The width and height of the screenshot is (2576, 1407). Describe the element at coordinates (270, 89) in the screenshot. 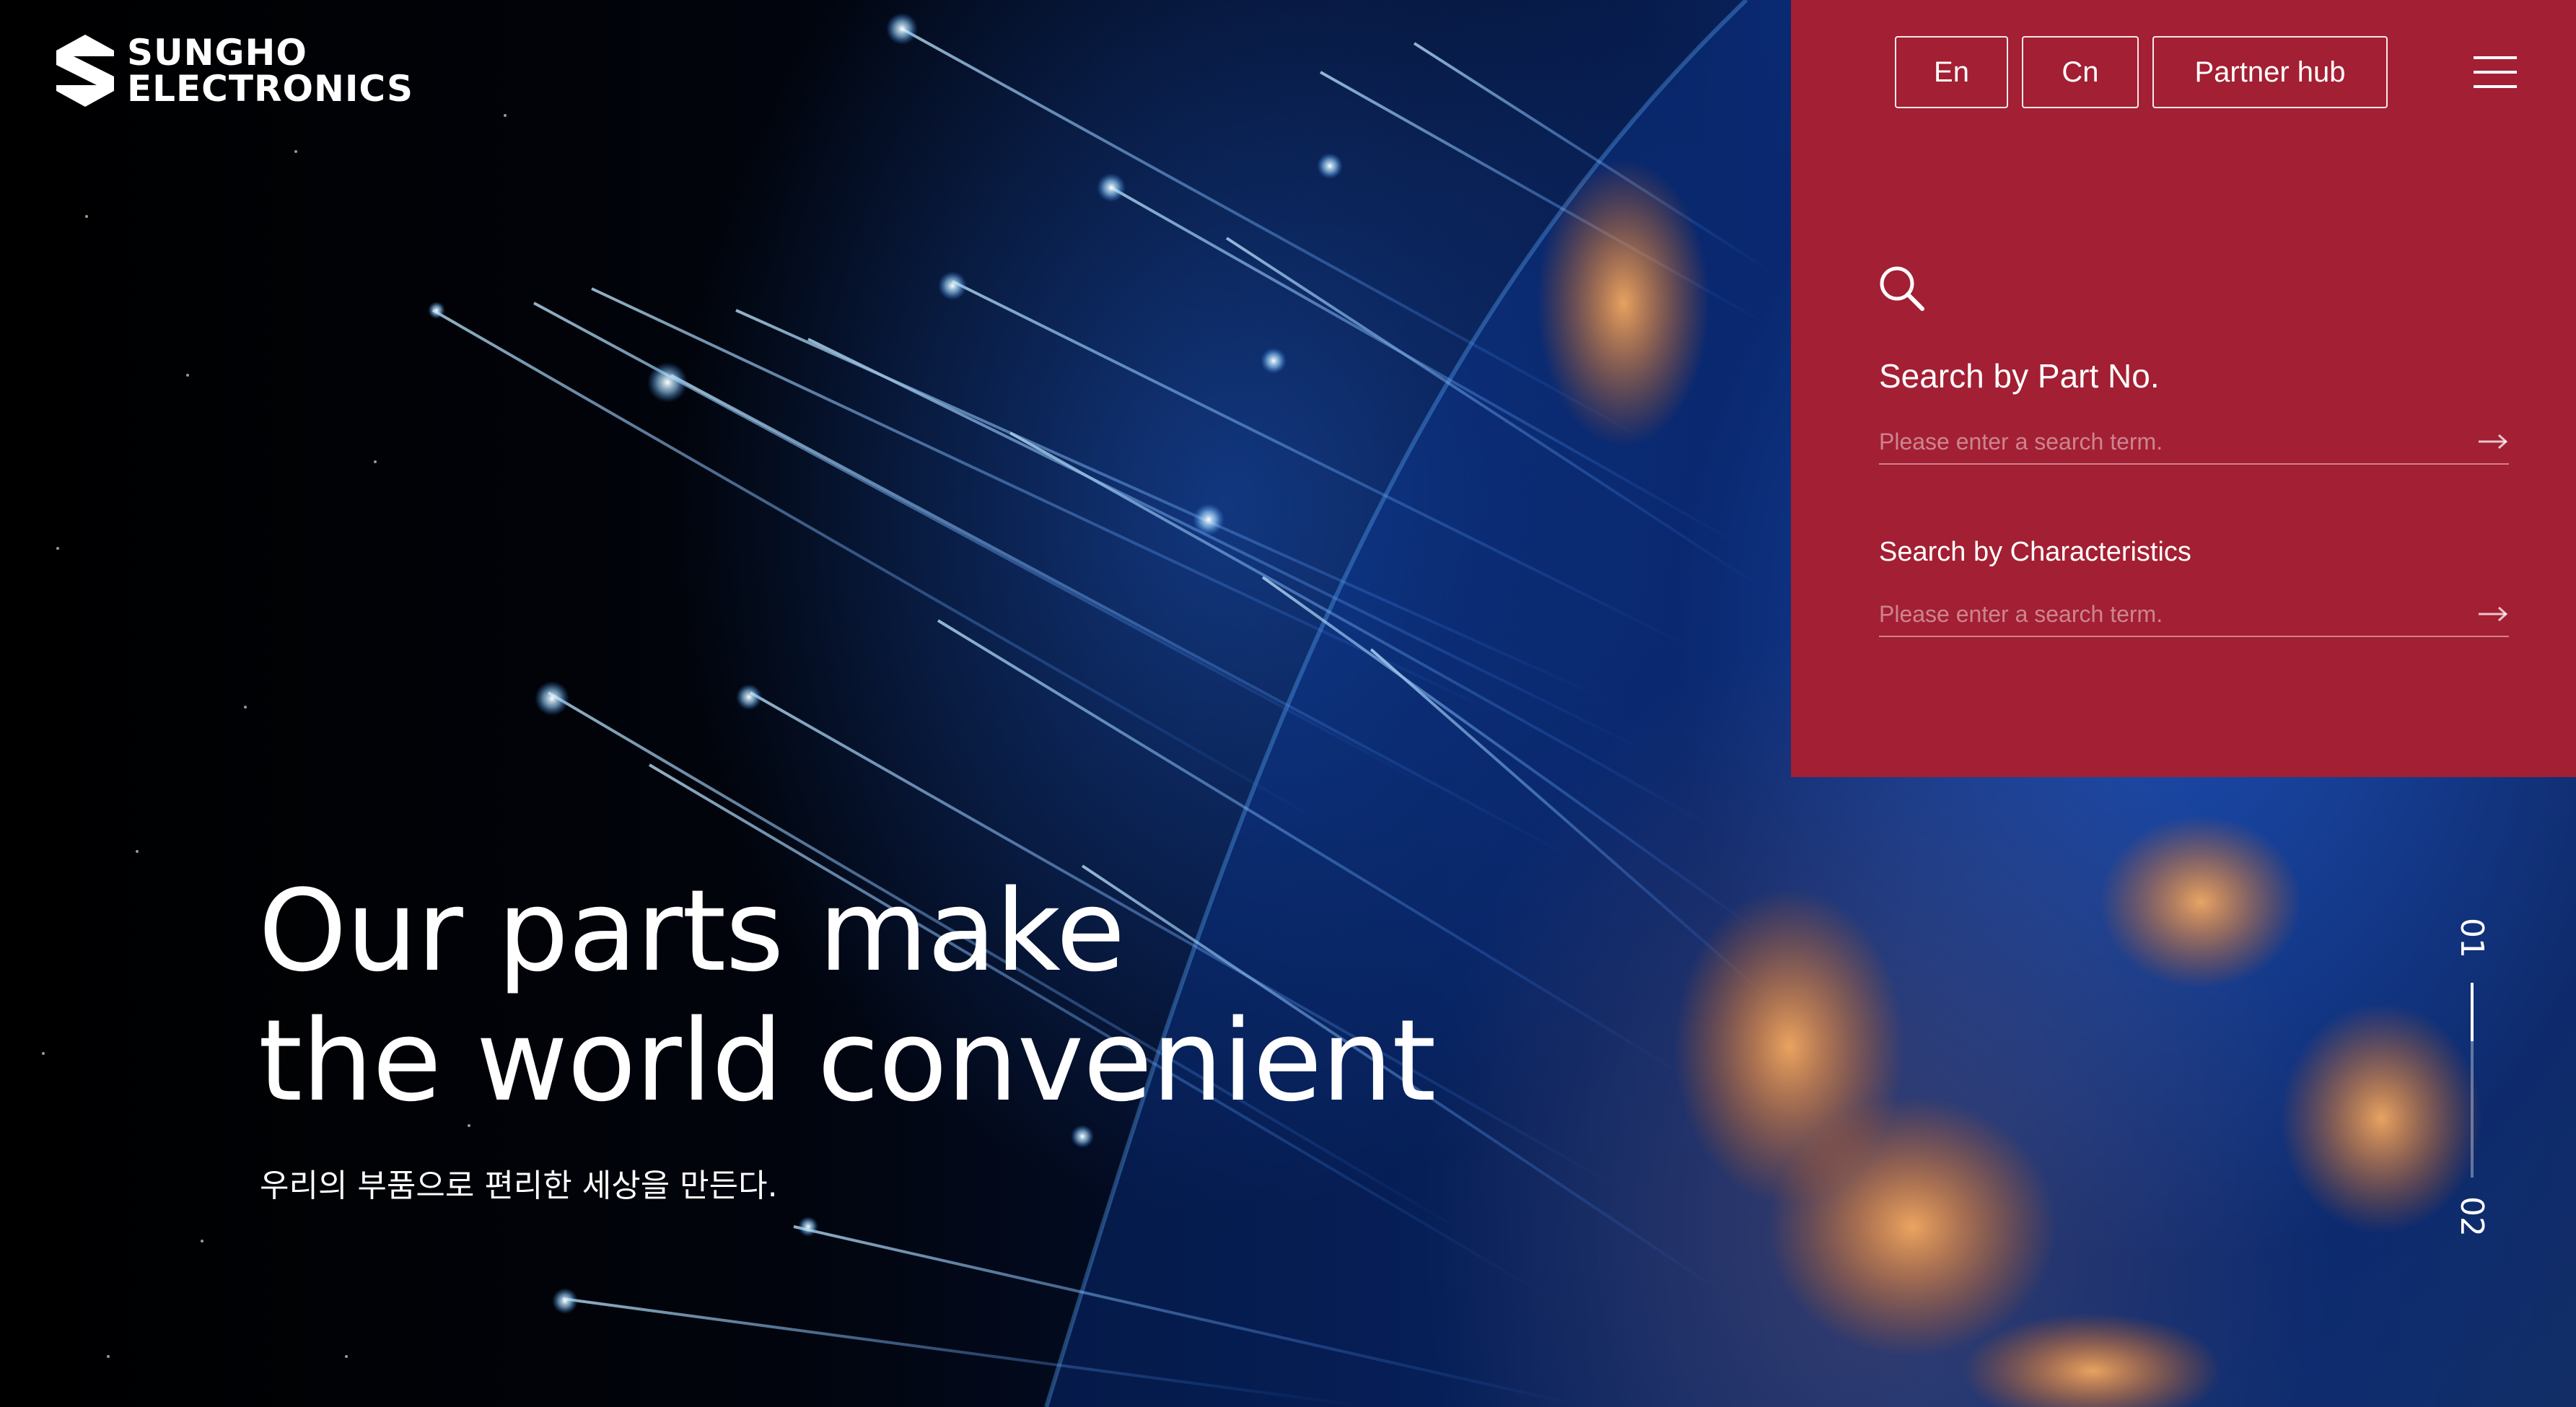

I see `brand-line-2: ELECTRONICS` at that location.